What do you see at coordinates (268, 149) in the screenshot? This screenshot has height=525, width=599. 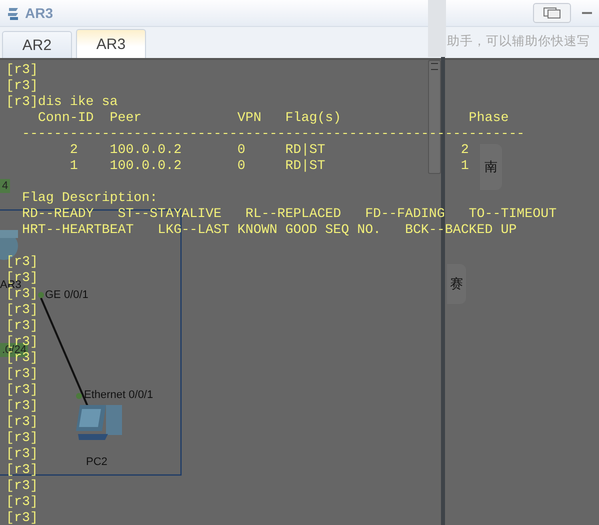 I see `terminal-line: 2 100.0.0.2 0 RD|ST 2` at bounding box center [268, 149].